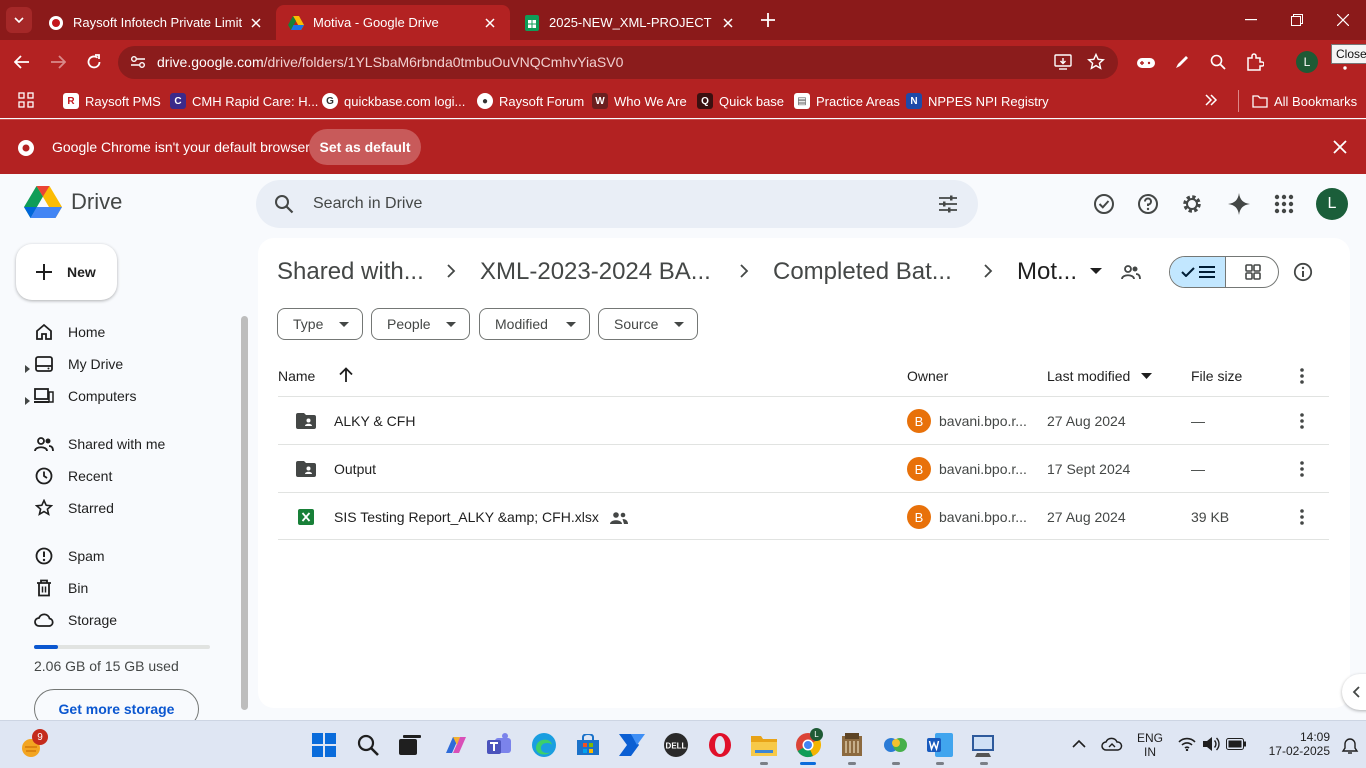 This screenshot has height=768, width=1366. Describe the element at coordinates (588, 745) in the screenshot. I see `store-app` at that location.